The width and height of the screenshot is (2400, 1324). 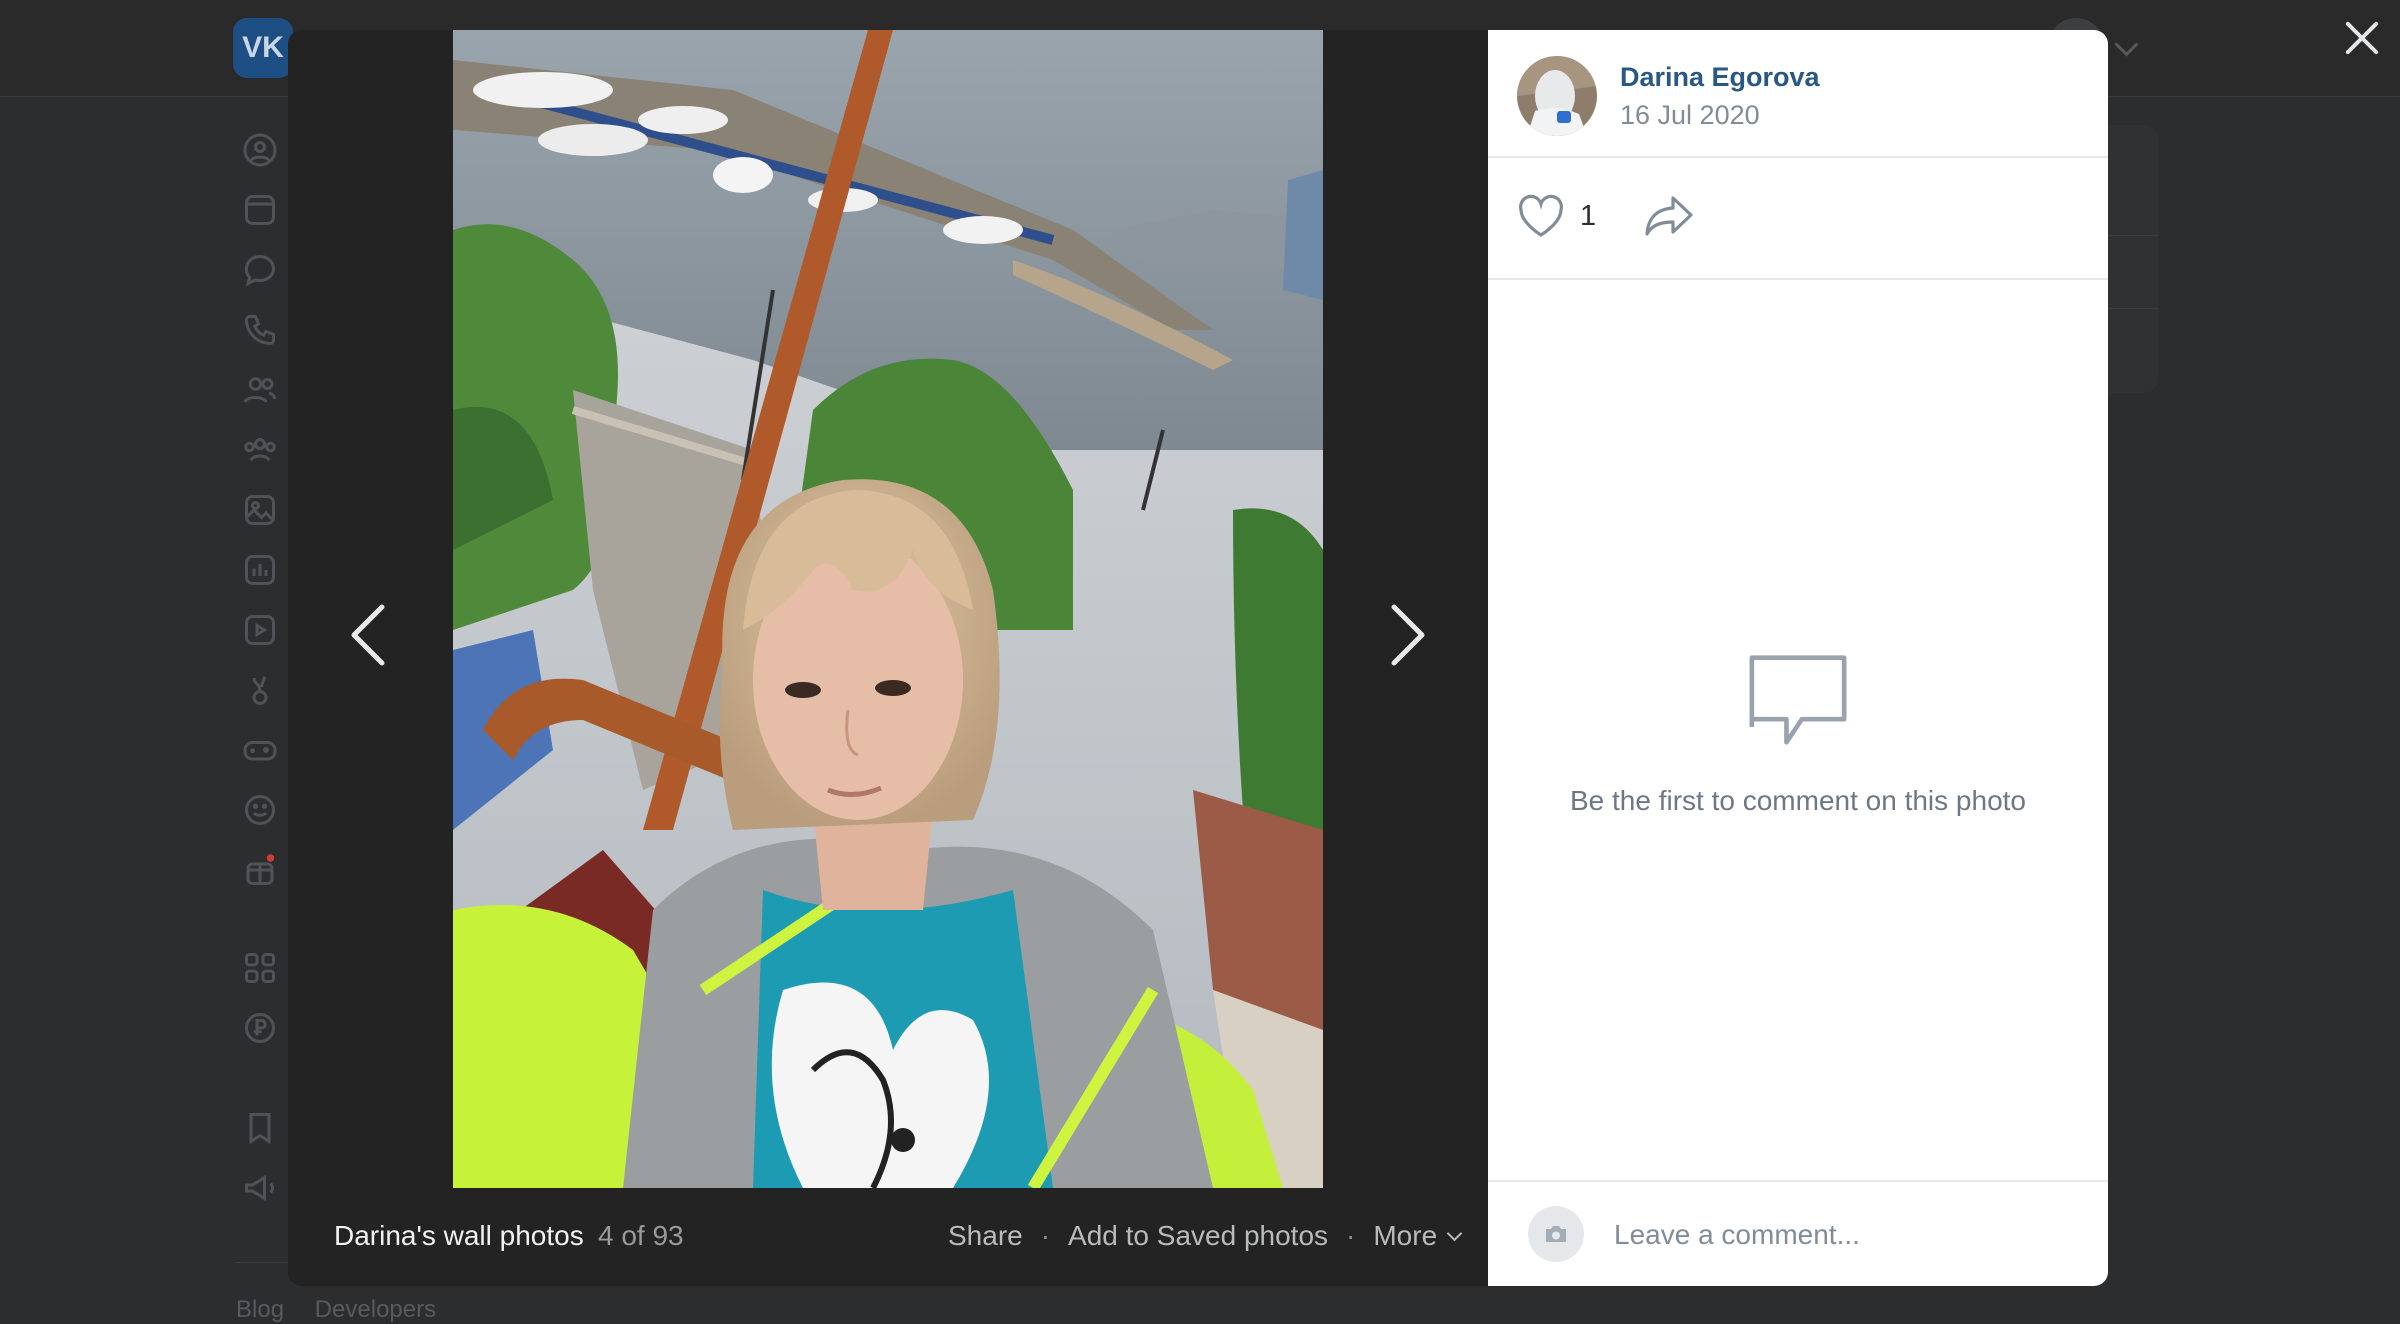 I want to click on like-count: 1, so click(x=1588, y=215).